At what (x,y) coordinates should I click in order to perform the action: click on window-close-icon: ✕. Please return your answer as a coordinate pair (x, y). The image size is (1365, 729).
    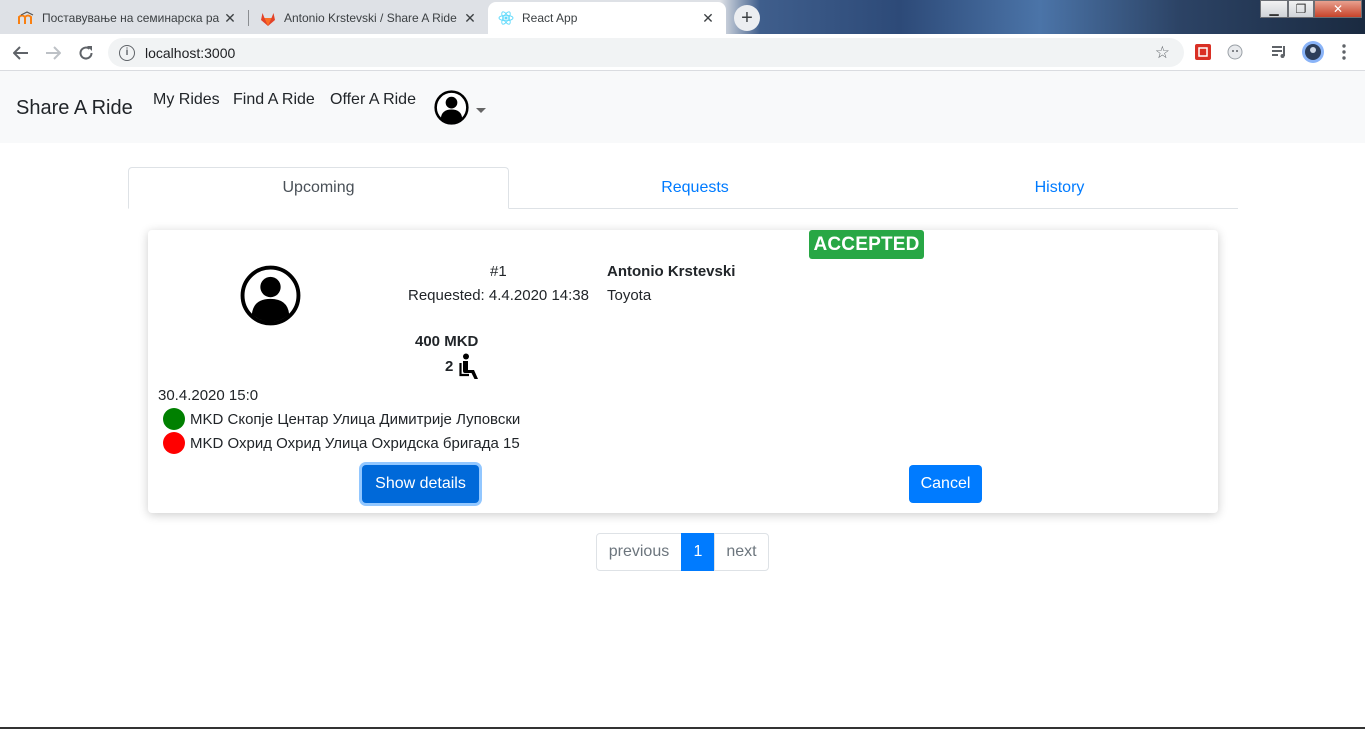
    Looking at the image, I should click on (1338, 9).